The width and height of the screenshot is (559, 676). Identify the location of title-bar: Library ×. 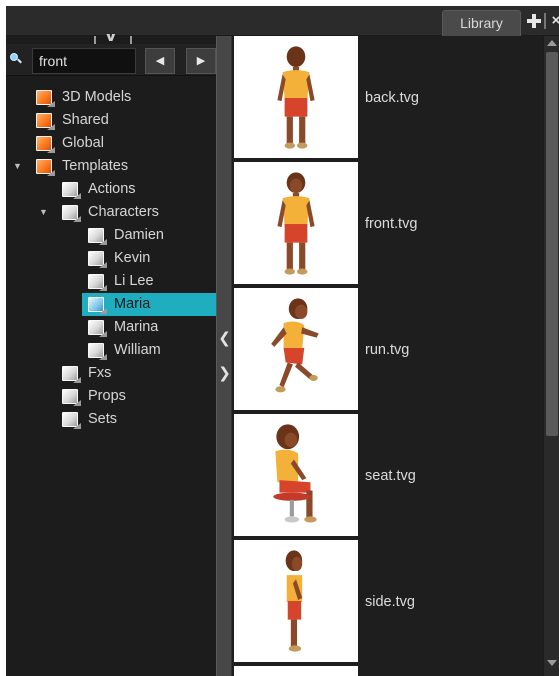
(282, 21).